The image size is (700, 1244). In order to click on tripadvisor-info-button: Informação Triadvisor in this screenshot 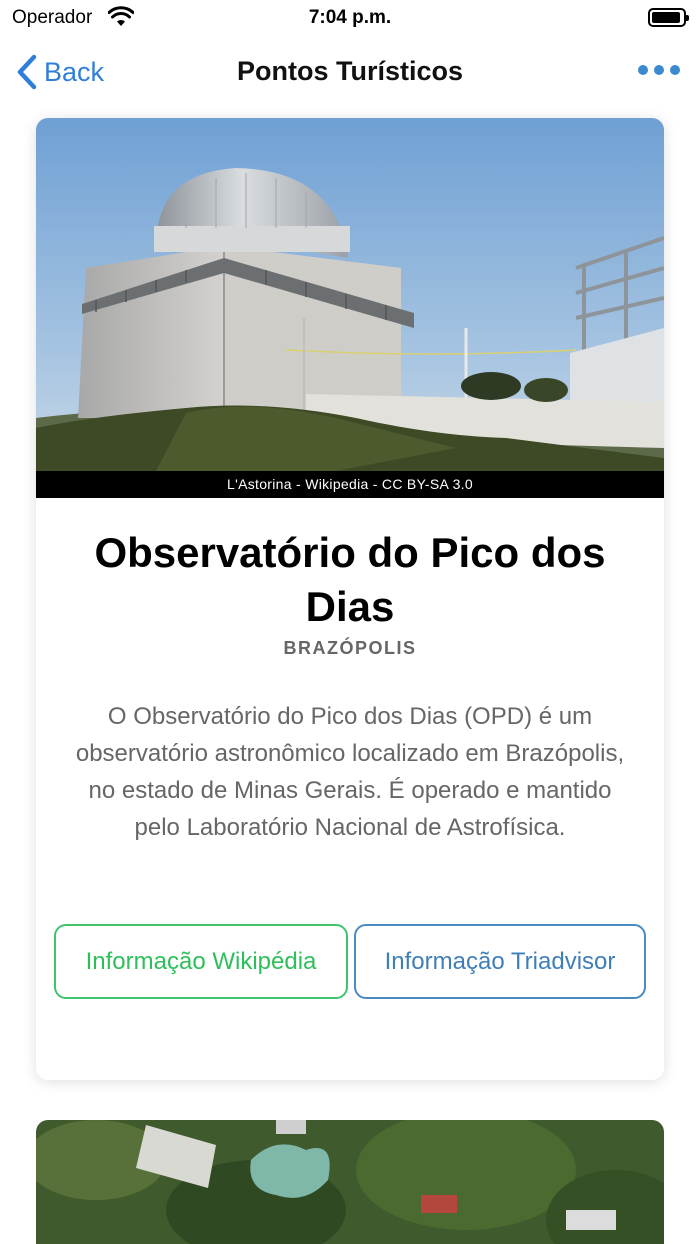, I will do `click(500, 961)`.